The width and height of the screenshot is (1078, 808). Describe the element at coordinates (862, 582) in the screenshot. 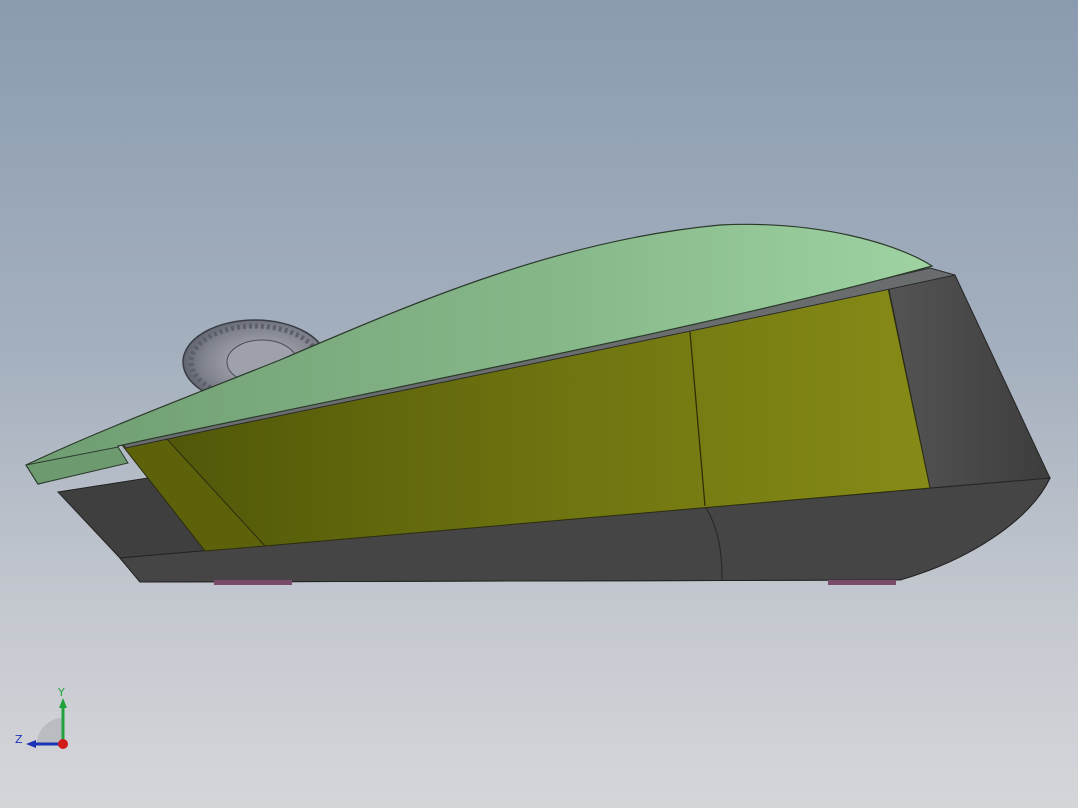

I see `foot-pad-rear` at that location.